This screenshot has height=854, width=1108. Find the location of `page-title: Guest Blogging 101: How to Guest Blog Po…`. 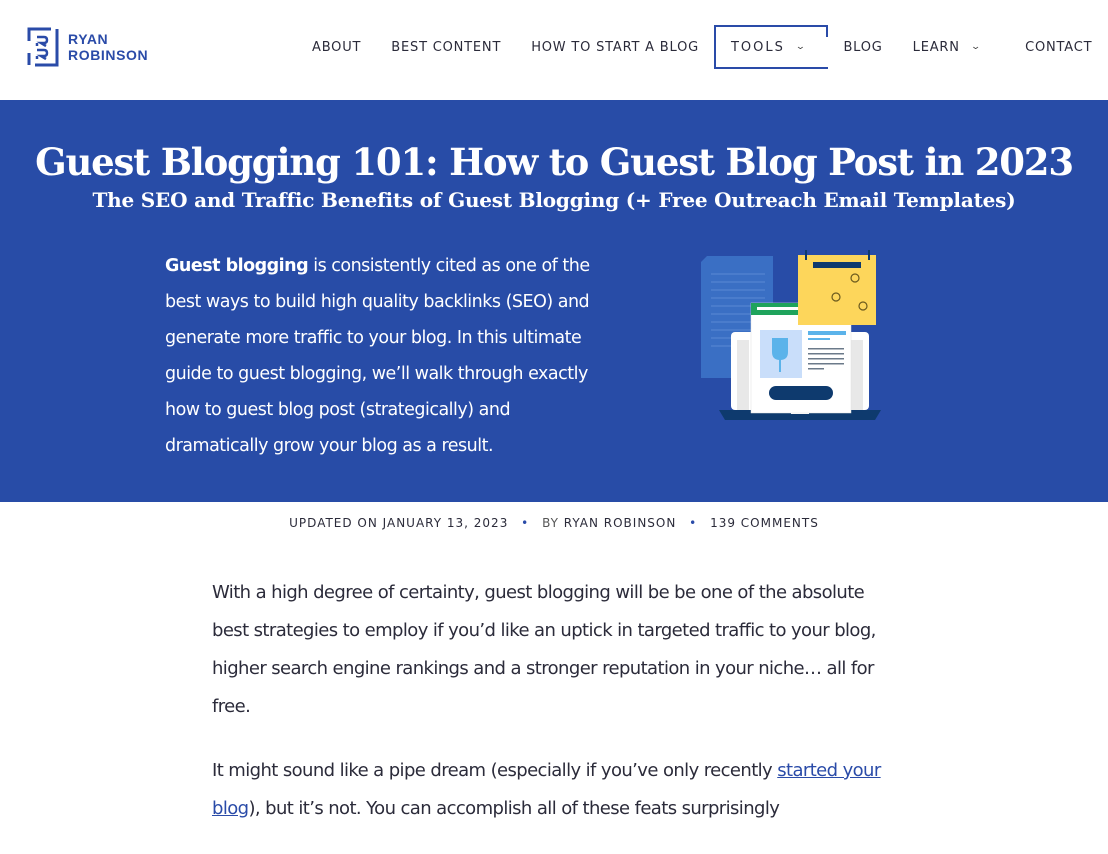

page-title: Guest Blogging 101: How to Guest Blog Po… is located at coordinates (554, 162).